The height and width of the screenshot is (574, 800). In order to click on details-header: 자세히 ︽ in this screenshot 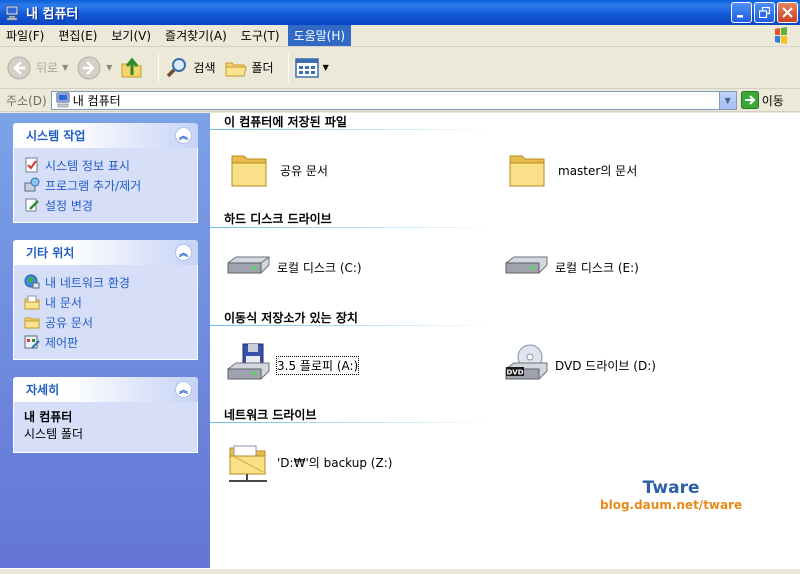, I will do `click(105, 389)`.